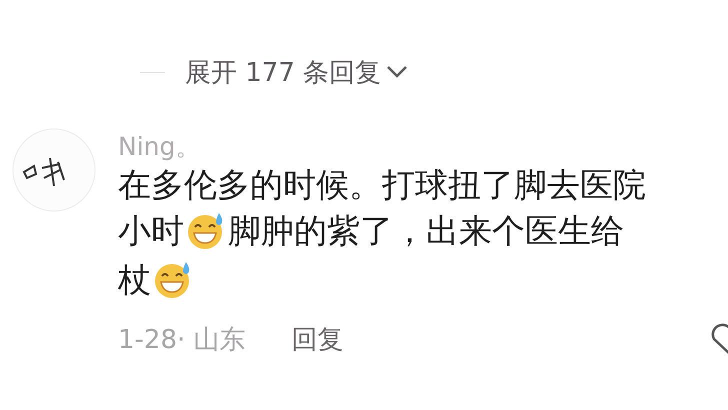 This screenshot has height=410, width=728. I want to click on chevron-icon, so click(397, 72).